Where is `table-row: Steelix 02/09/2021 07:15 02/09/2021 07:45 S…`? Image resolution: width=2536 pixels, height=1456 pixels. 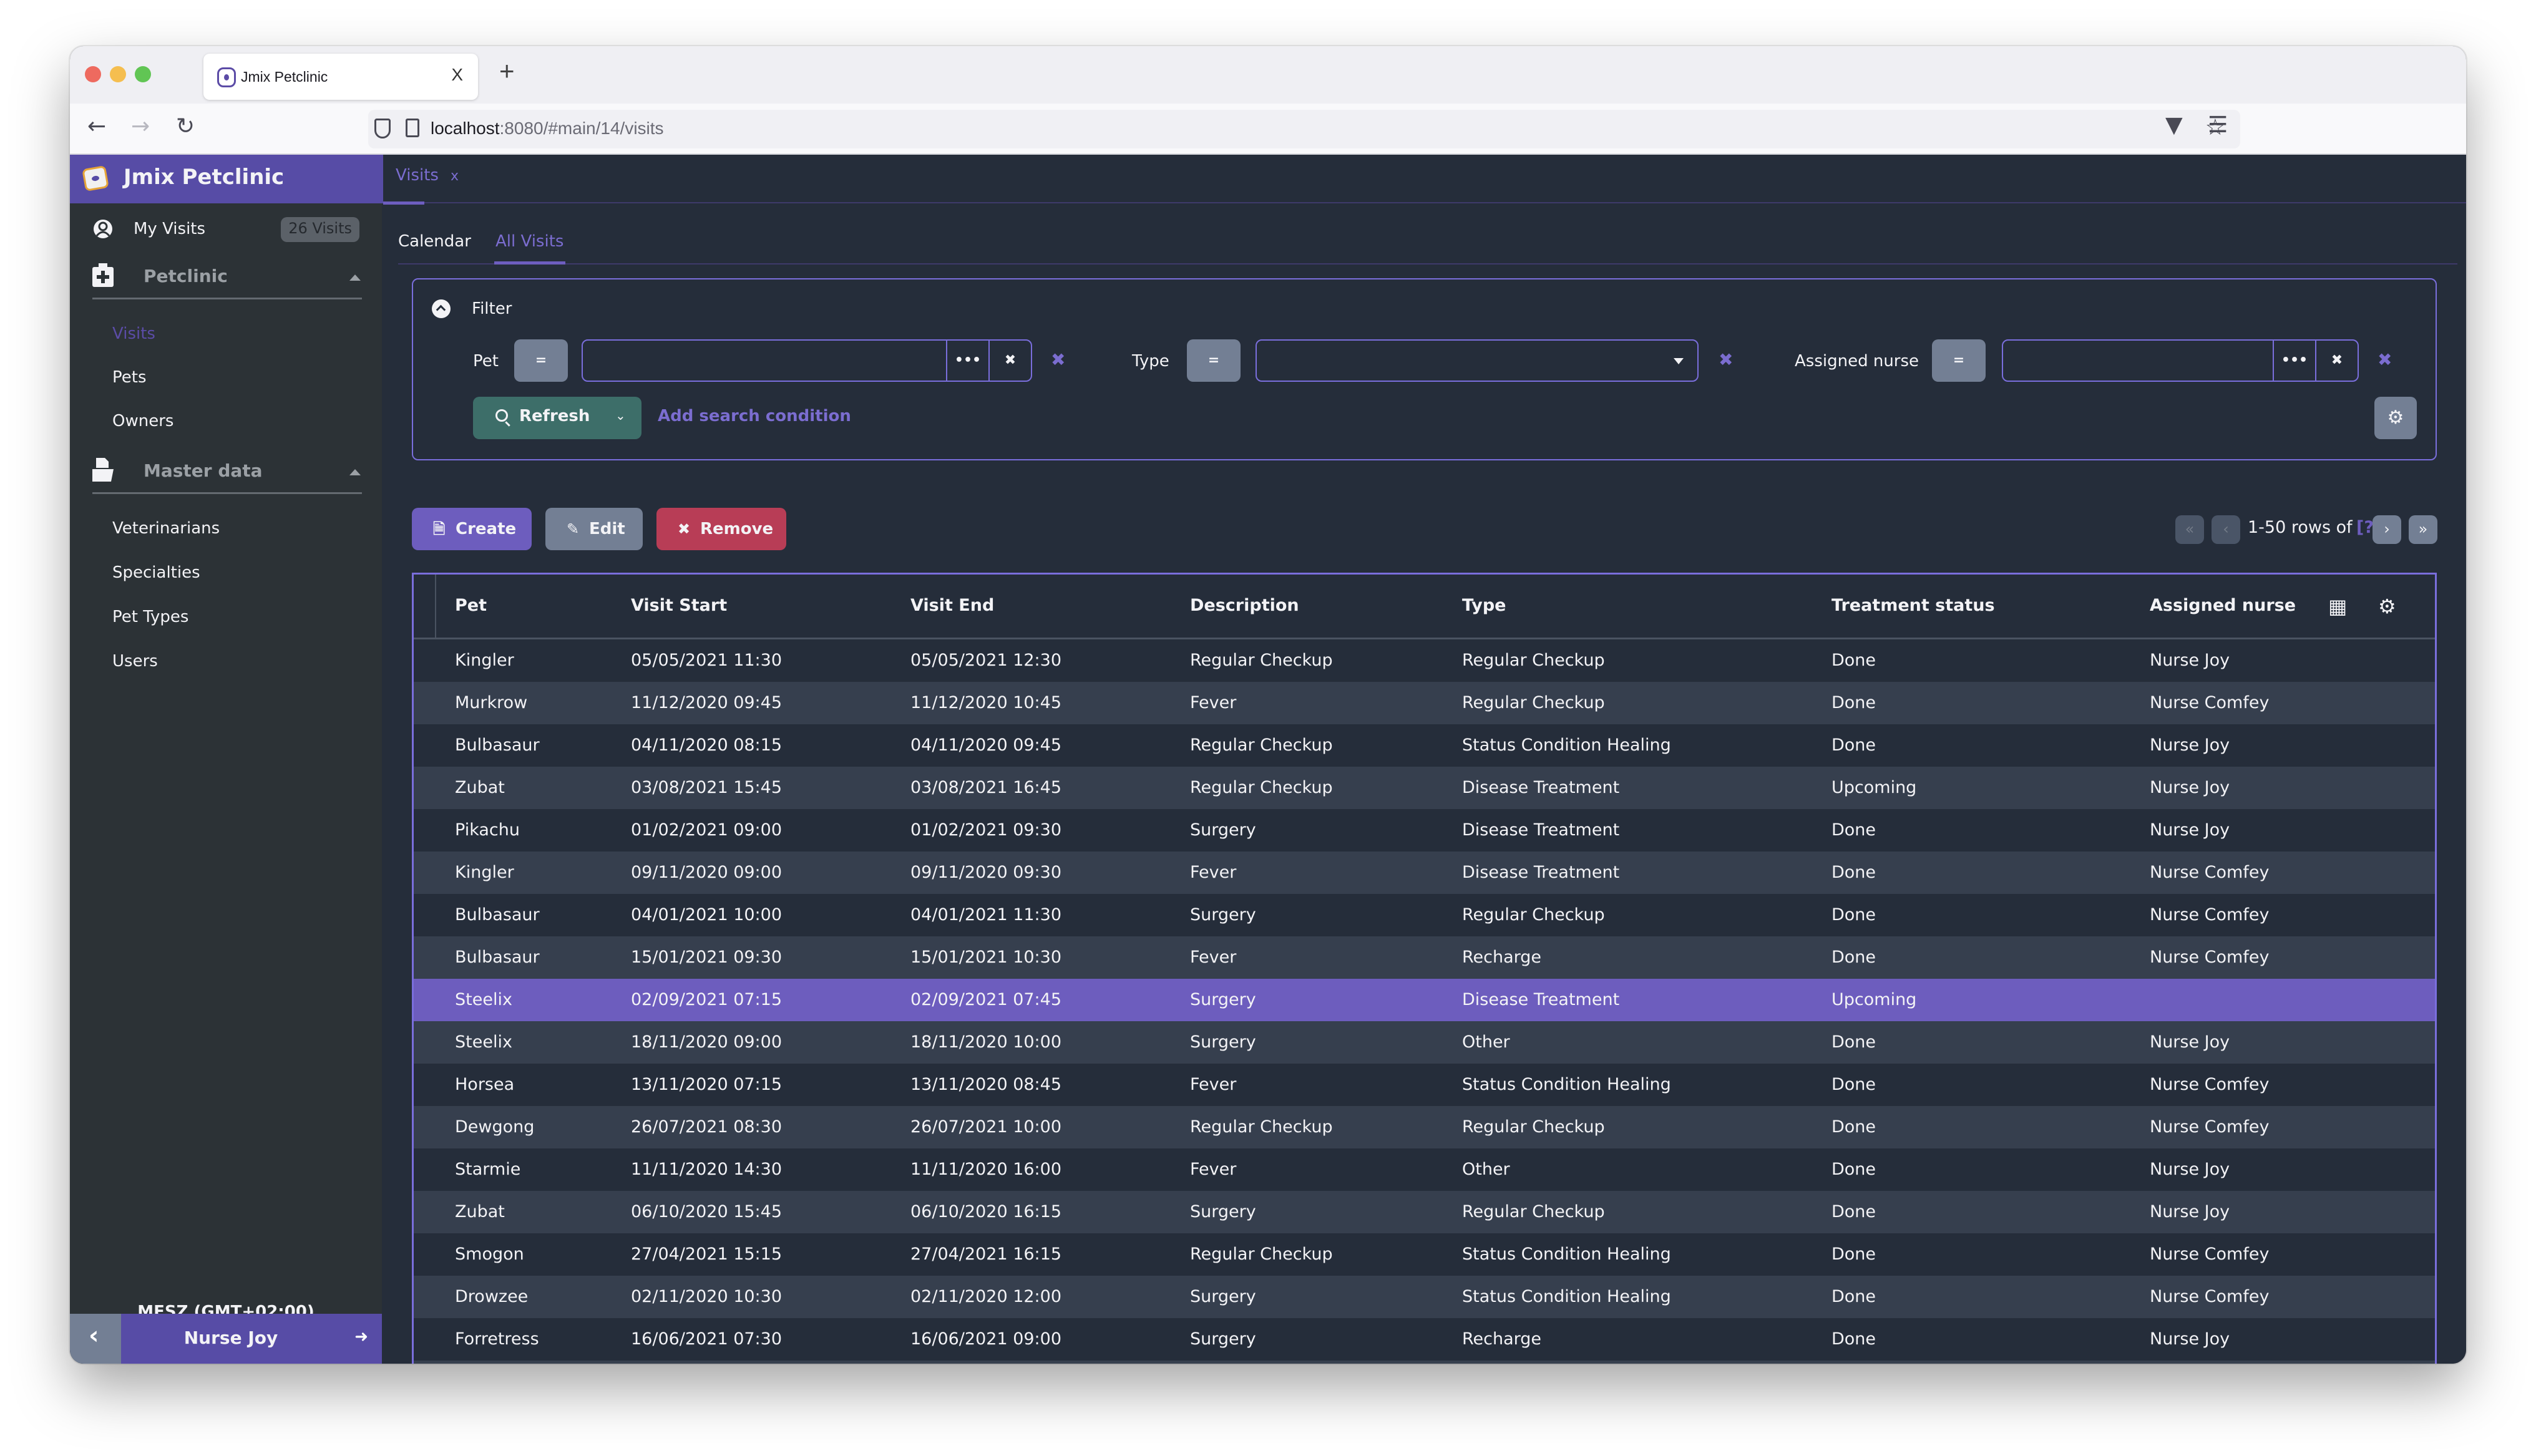 table-row: Steelix 02/09/2021 07:15 02/09/2021 07:45 S… is located at coordinates (1424, 1000).